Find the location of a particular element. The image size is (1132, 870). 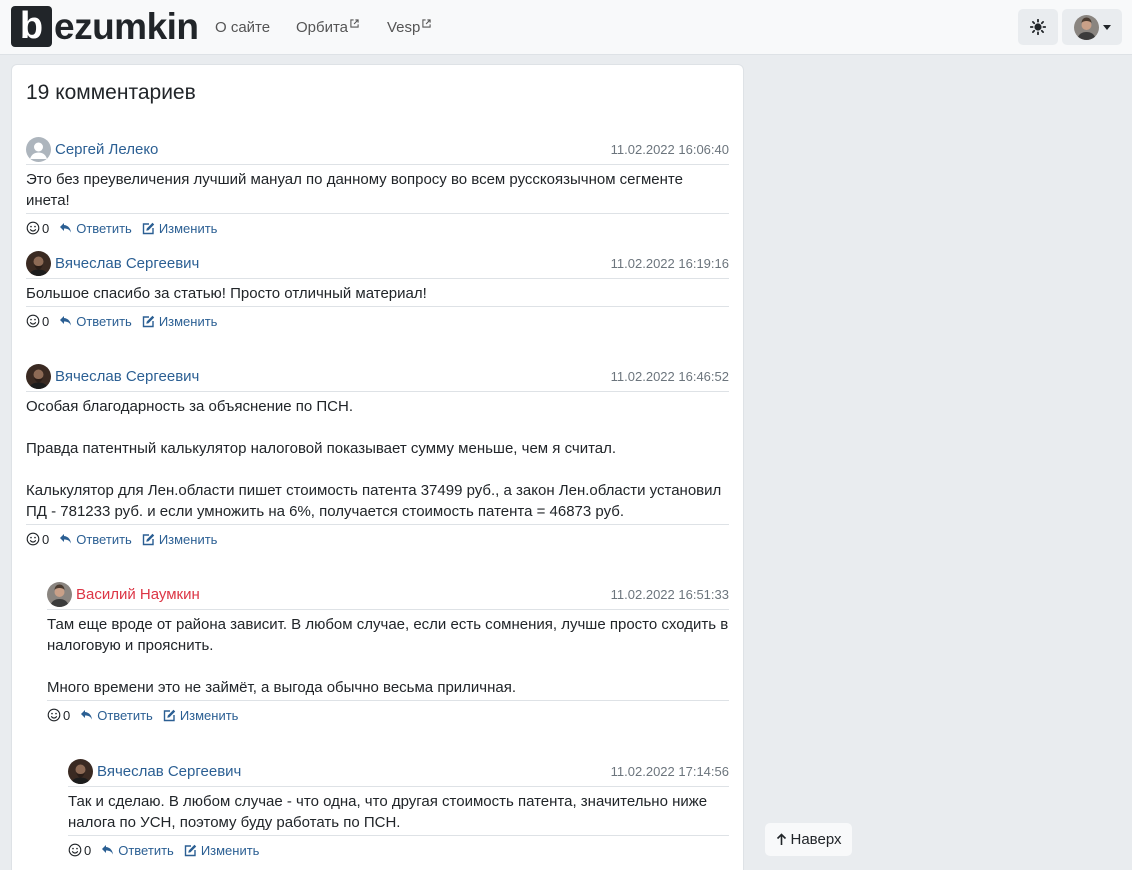

back-to-top-button: Наверх is located at coordinates (808, 839).